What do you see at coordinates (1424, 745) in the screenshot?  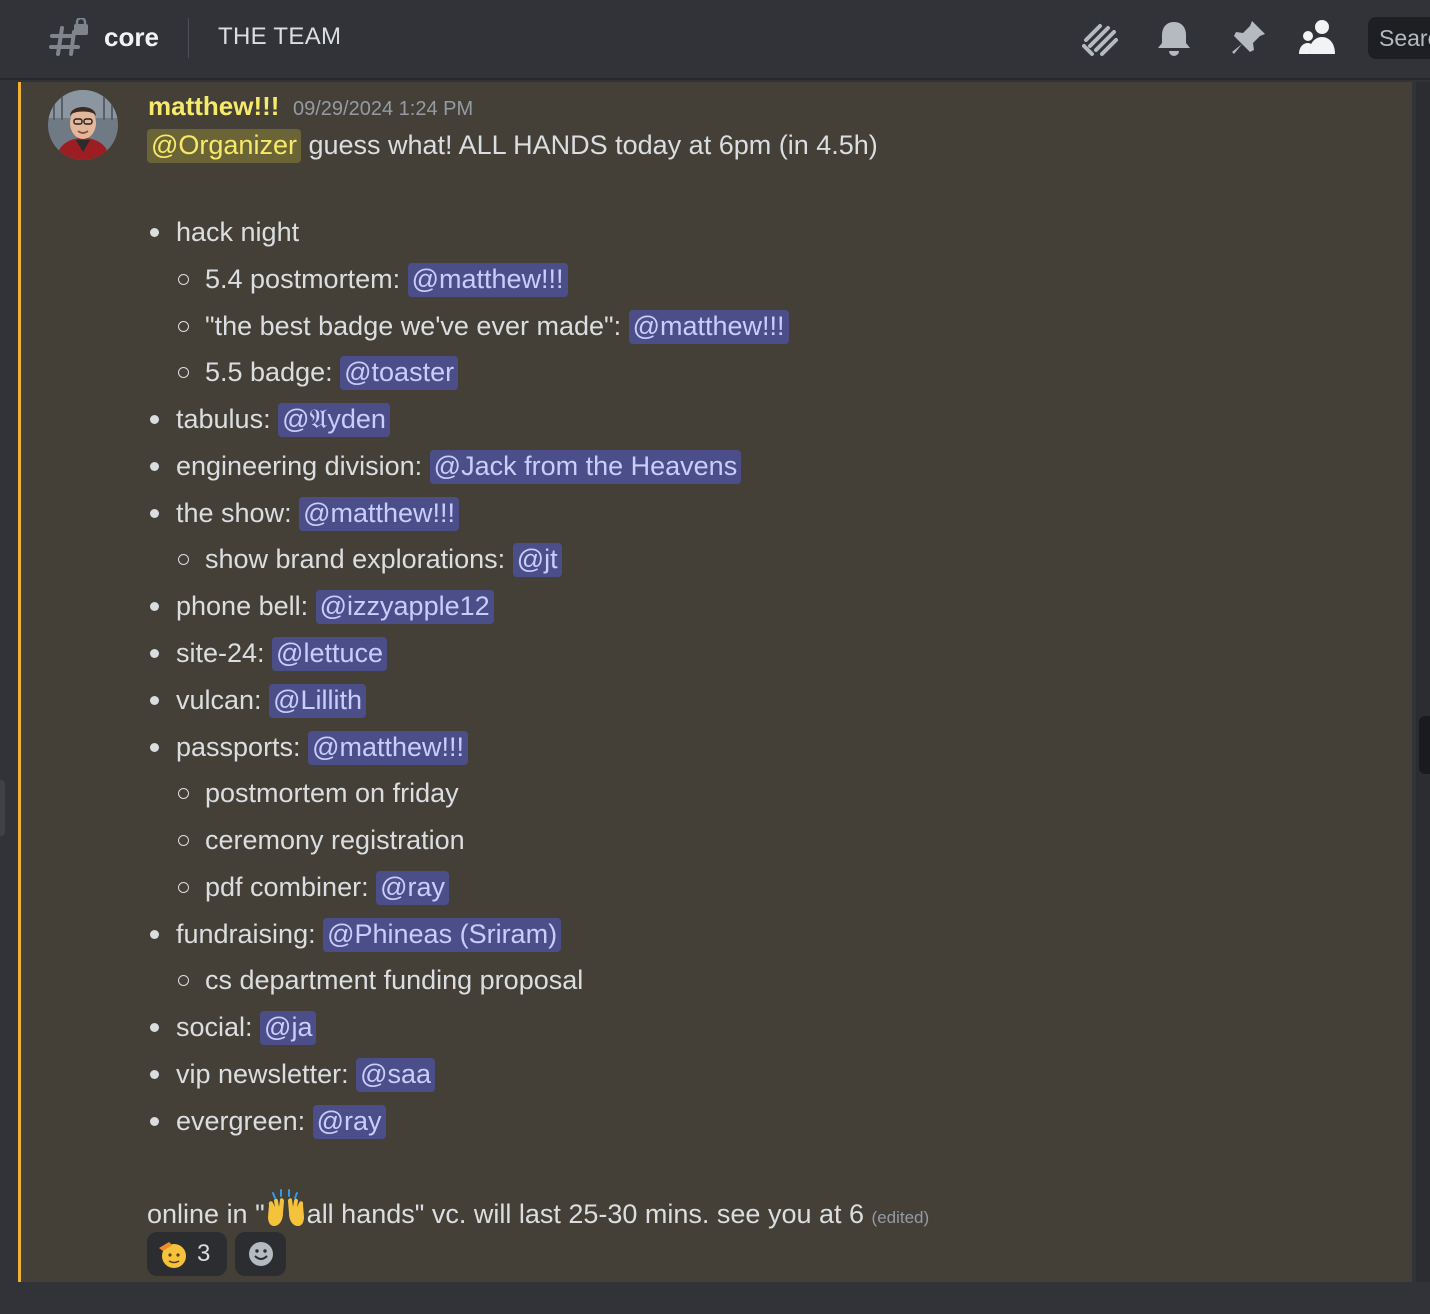 I see `scrollbar-thumb` at bounding box center [1424, 745].